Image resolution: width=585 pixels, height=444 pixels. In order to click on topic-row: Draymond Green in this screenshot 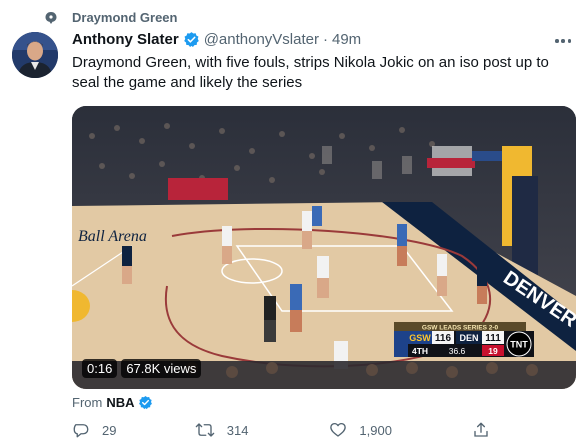, I will do `click(110, 17)`.